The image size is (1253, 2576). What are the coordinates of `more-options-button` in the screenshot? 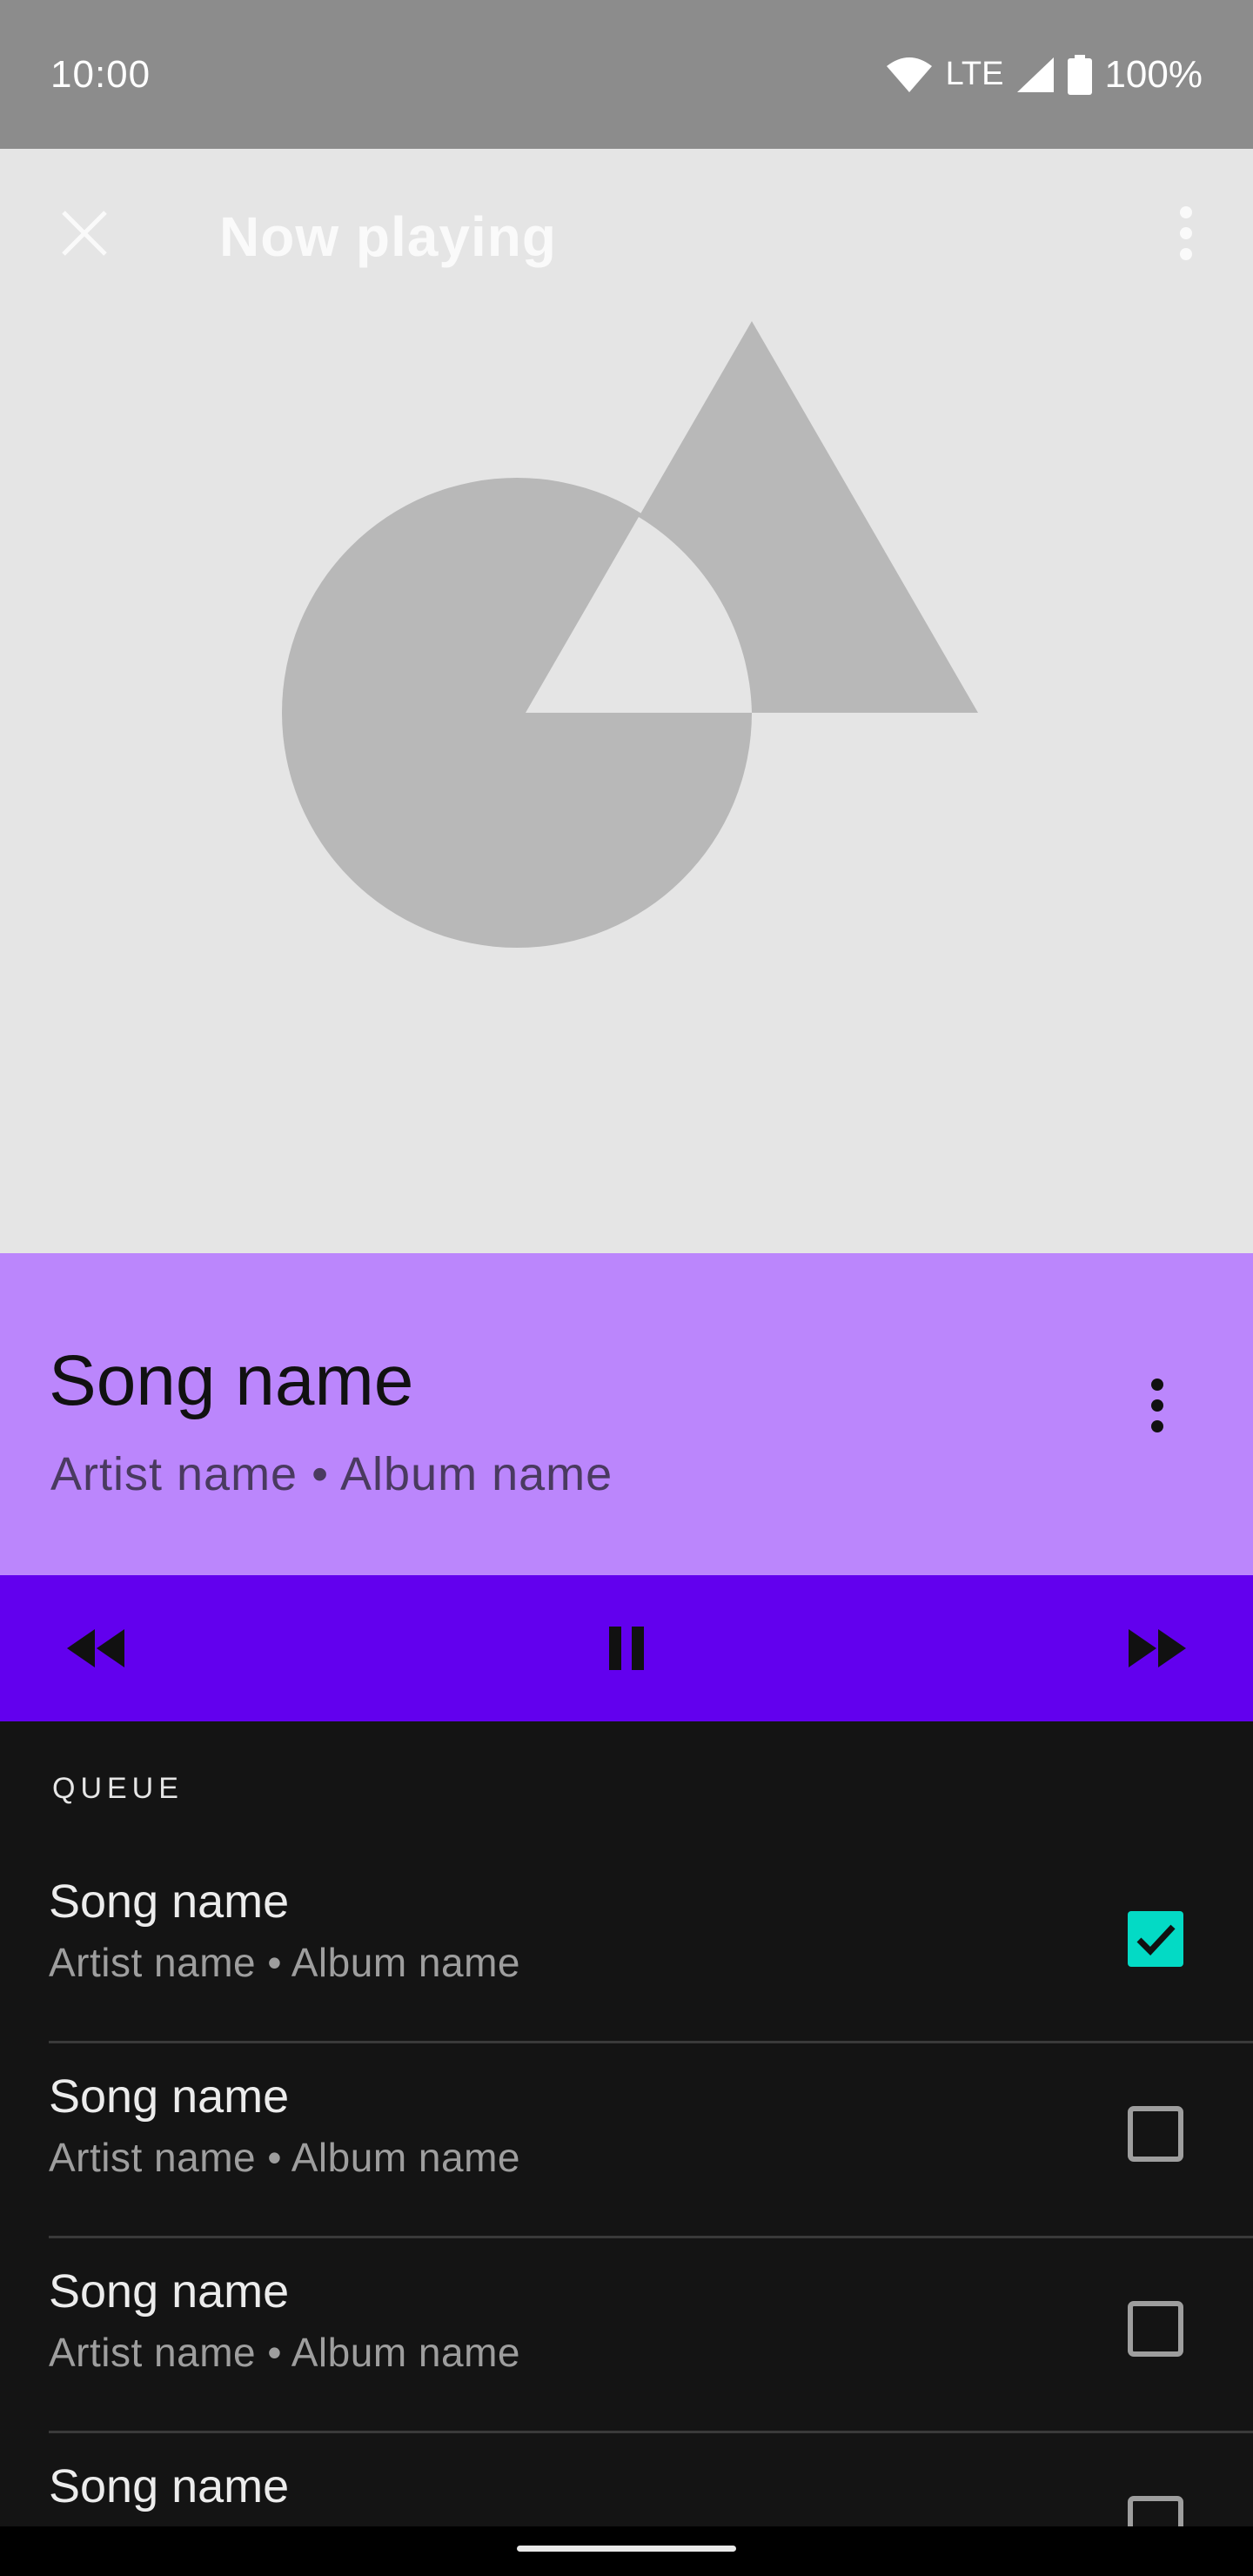 It's located at (1186, 233).